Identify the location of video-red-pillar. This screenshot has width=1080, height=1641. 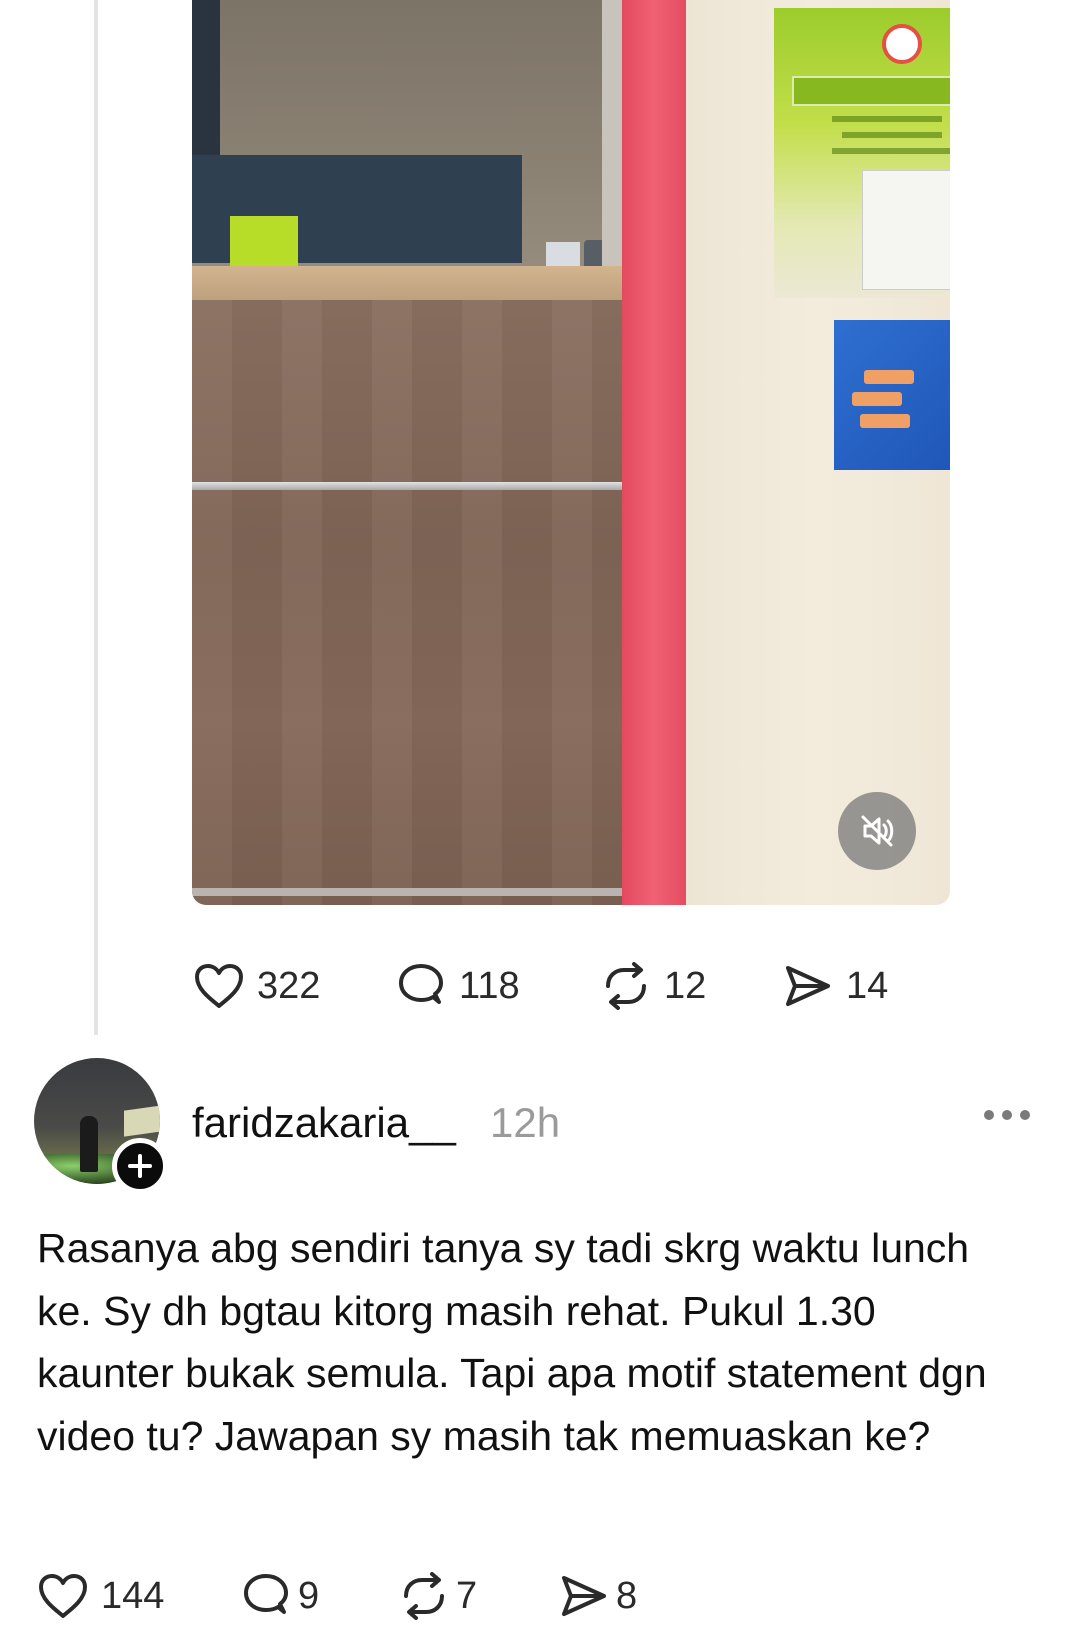
(654, 452).